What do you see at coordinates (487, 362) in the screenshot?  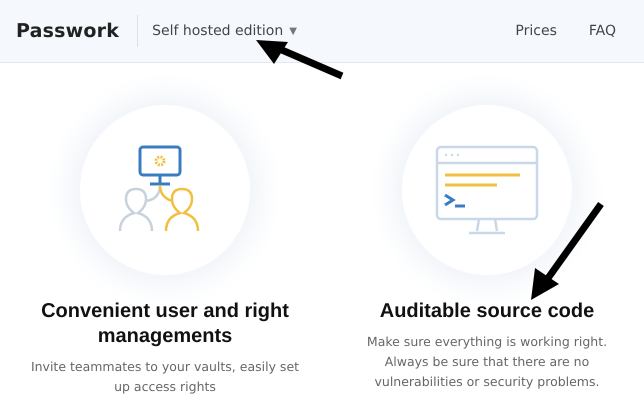 I see `feature-description: Make sure everything is working right. Always be sure that there are no vulnerabilities or security problems.` at bounding box center [487, 362].